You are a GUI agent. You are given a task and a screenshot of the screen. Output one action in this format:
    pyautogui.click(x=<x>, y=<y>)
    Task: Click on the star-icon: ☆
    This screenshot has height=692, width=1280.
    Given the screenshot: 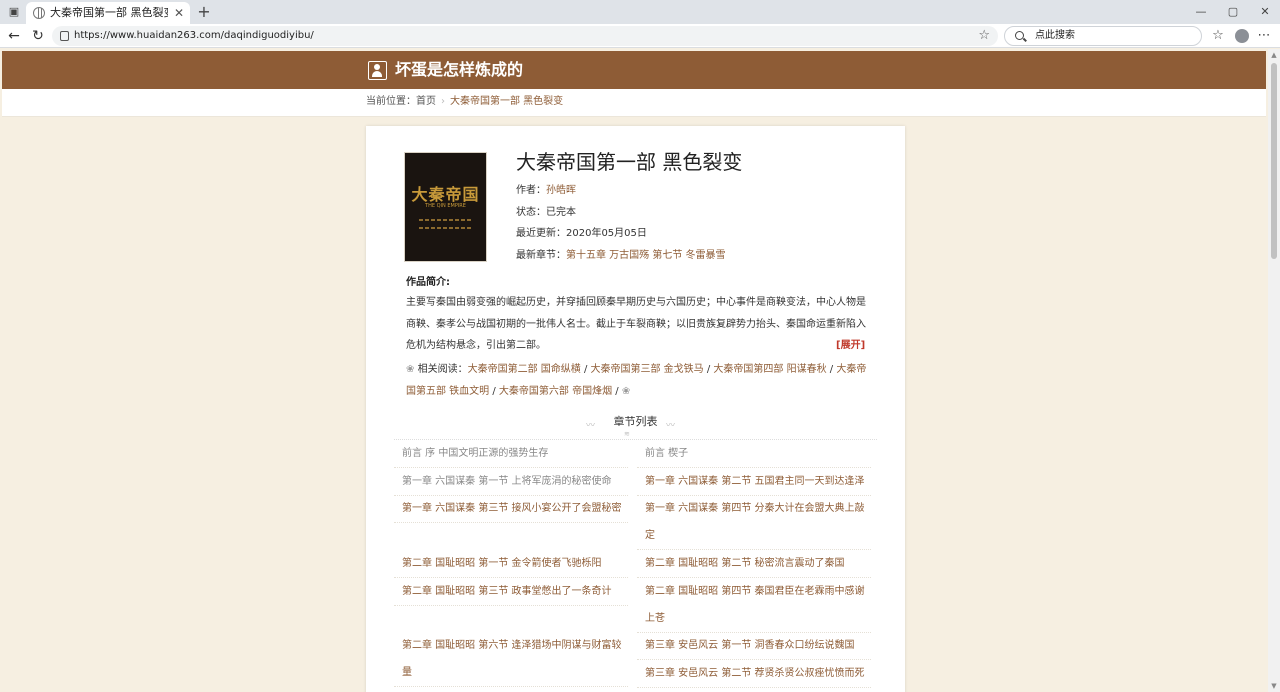 What is the action you would take?
    pyautogui.click(x=984, y=36)
    